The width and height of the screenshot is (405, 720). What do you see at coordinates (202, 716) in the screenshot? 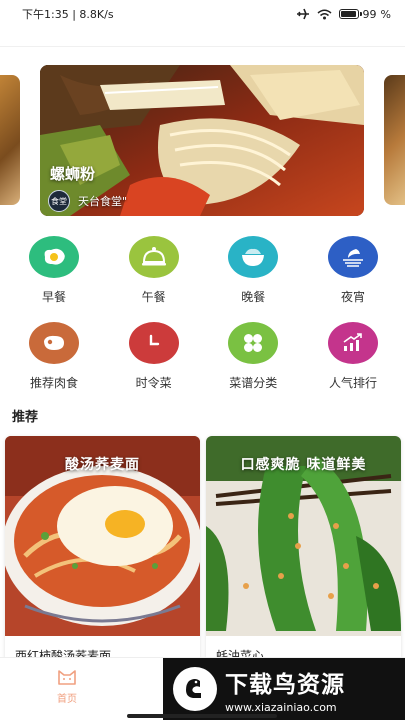
I see `home-indicator` at bounding box center [202, 716].